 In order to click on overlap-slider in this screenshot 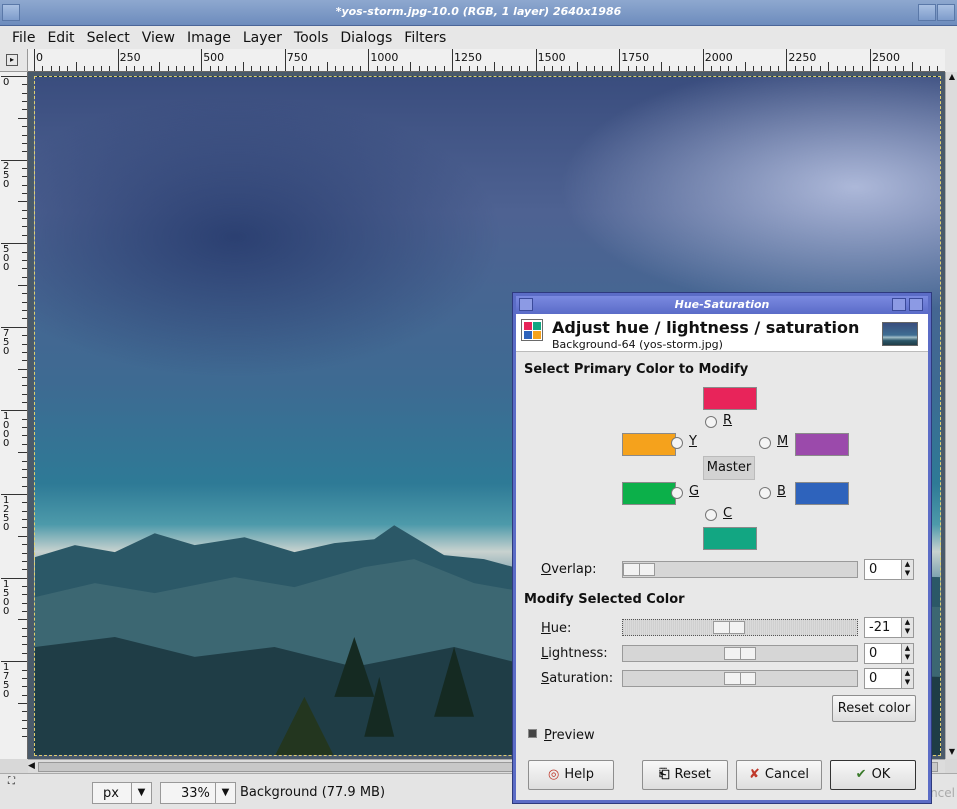, I will do `click(740, 569)`.